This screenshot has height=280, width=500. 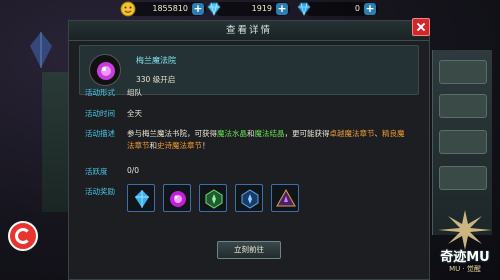 What do you see at coordinates (100, 113) in the screenshot?
I see `event-time-label: 活动时间` at bounding box center [100, 113].